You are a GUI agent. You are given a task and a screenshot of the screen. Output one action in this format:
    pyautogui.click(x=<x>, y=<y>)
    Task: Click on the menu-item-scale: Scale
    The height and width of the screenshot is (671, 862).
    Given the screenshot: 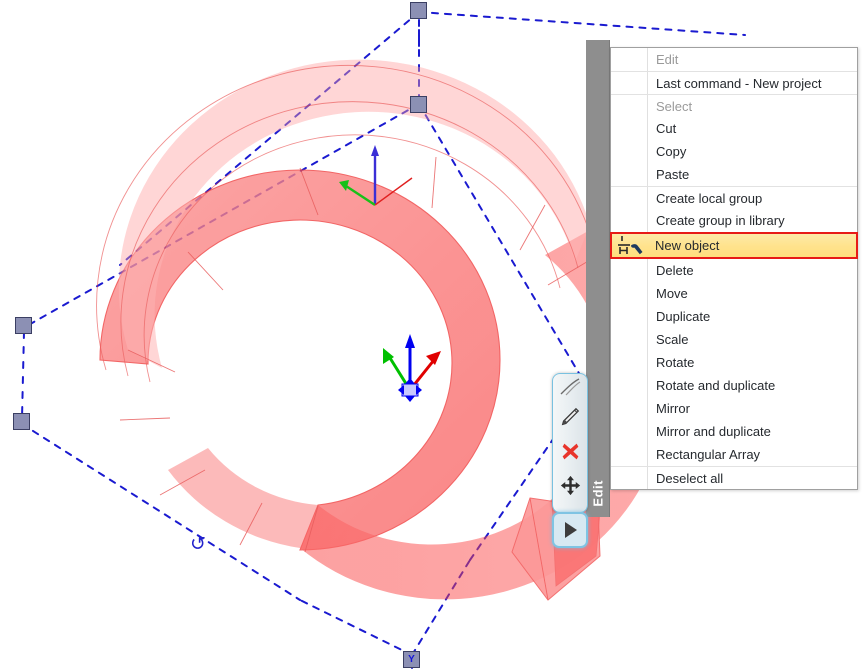 What is the action you would take?
    pyautogui.click(x=734, y=339)
    